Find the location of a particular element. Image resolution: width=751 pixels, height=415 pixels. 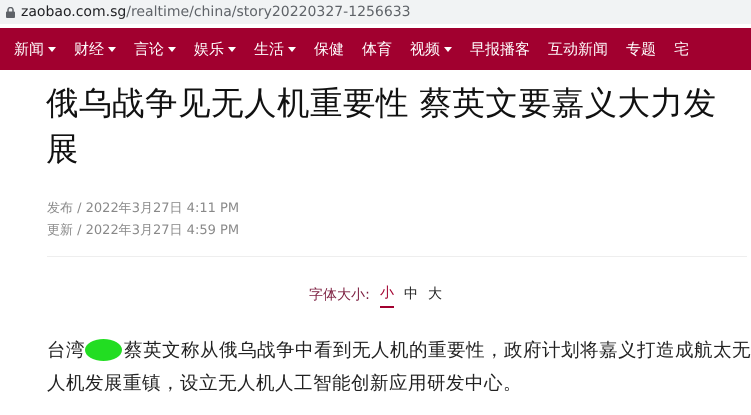

font-size-option: 小 is located at coordinates (387, 295).